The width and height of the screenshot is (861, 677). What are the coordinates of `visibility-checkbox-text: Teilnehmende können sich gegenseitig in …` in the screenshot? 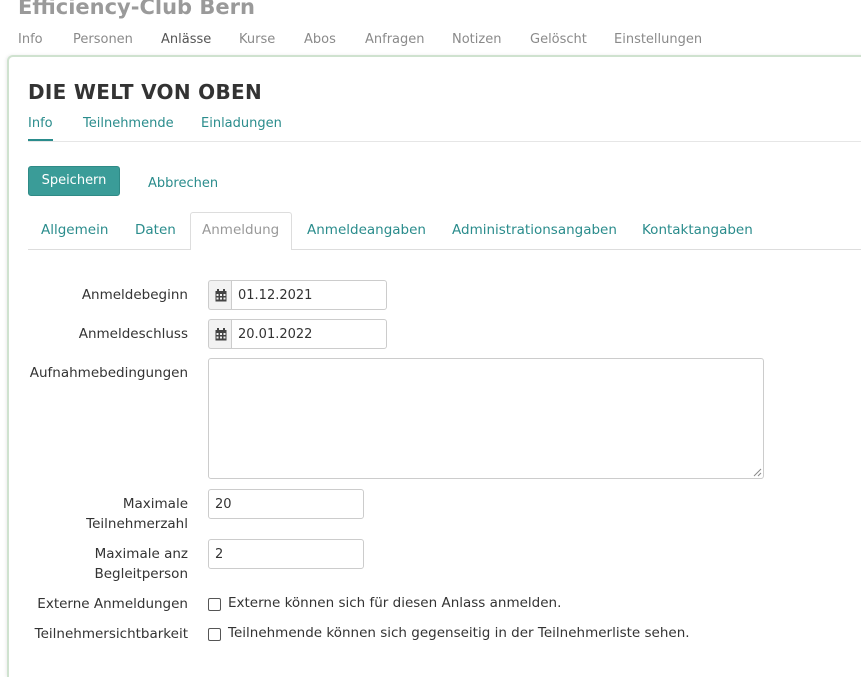 It's located at (459, 633).